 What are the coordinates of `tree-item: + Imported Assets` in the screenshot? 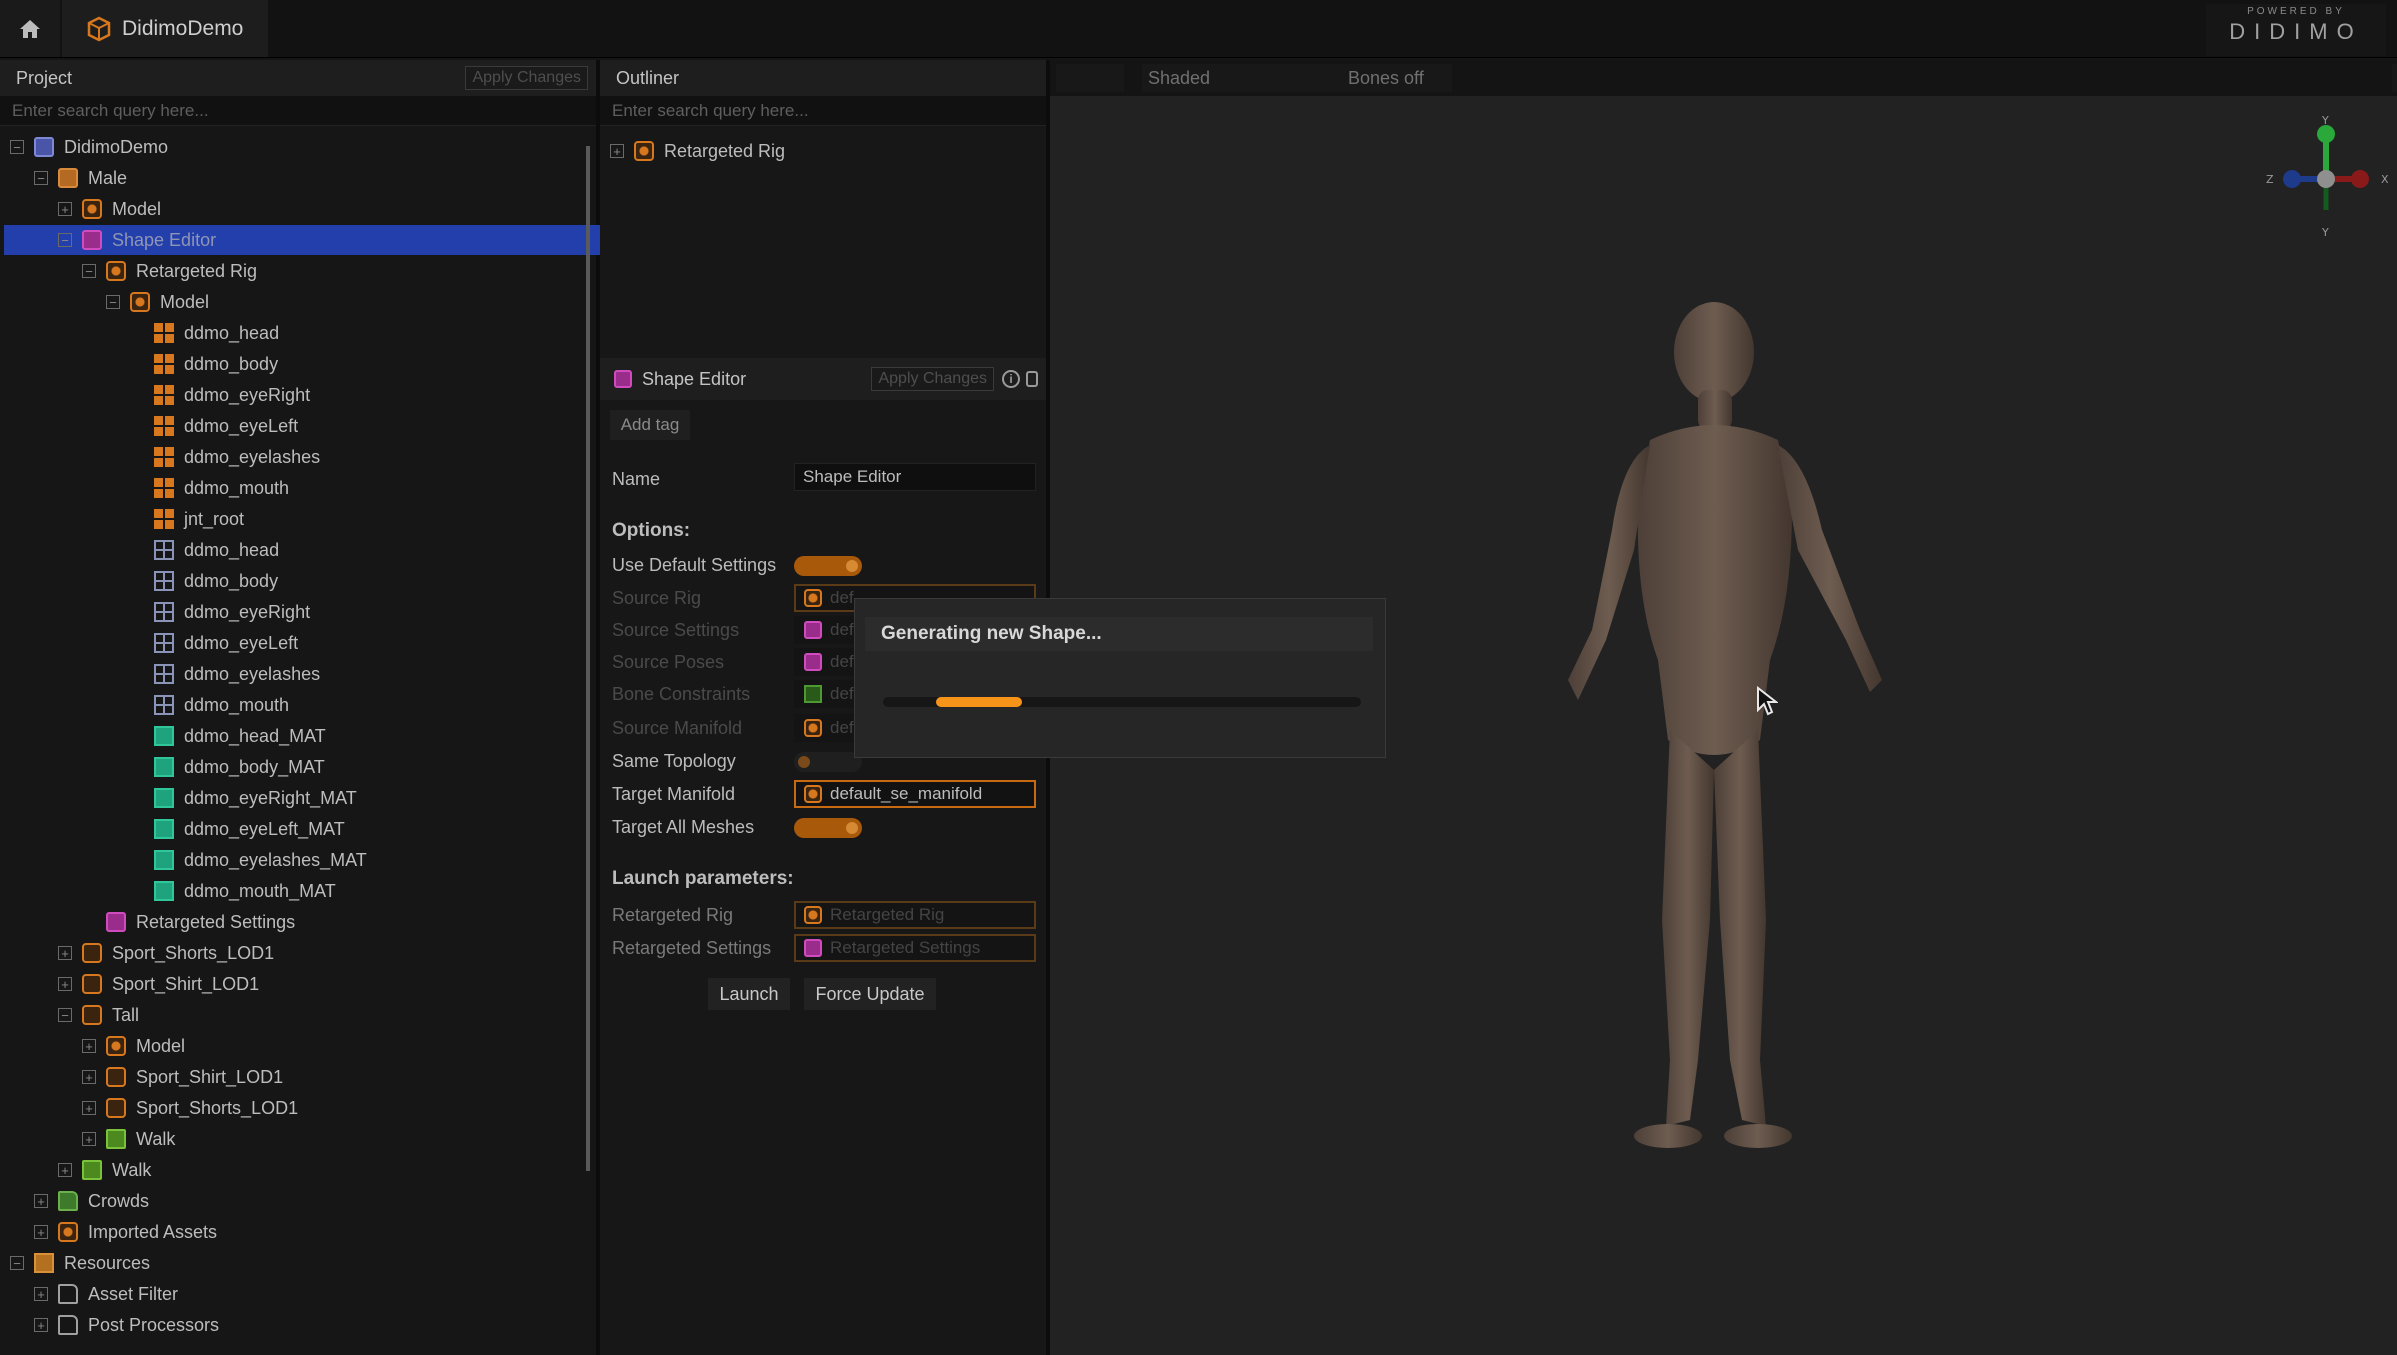 It's located at (125, 1232).